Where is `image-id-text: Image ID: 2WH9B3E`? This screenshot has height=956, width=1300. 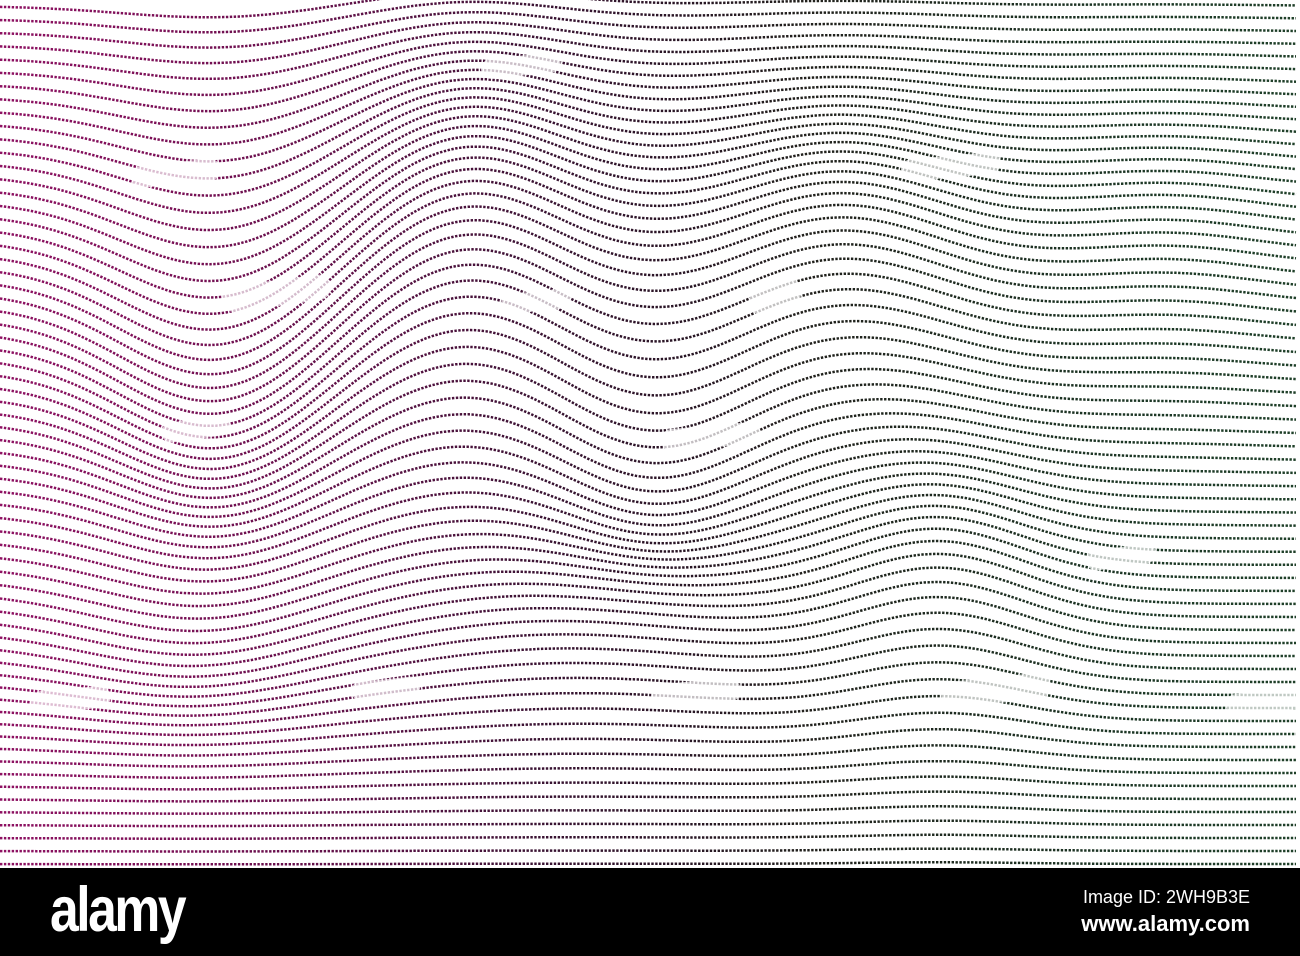
image-id-text: Image ID: 2WH9B3E is located at coordinates (1166, 897).